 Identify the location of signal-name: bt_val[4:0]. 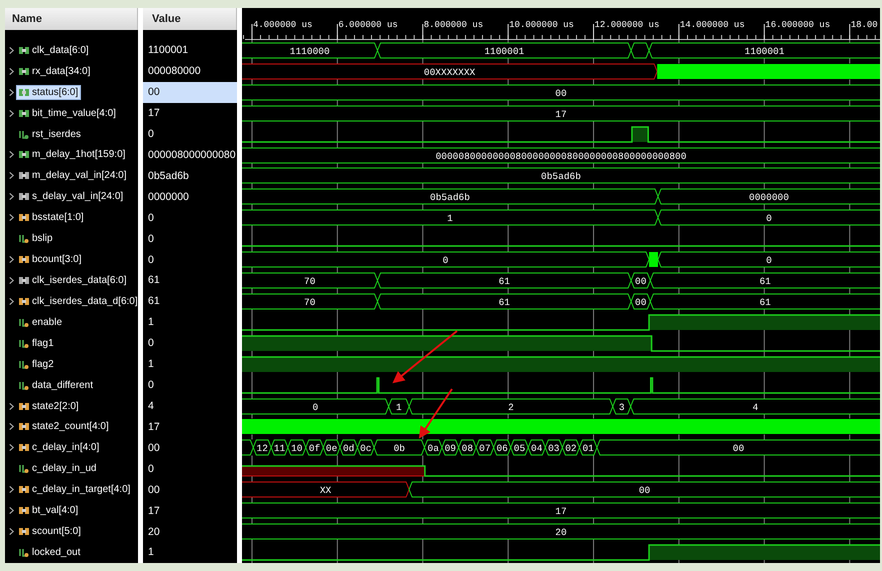
(48, 511).